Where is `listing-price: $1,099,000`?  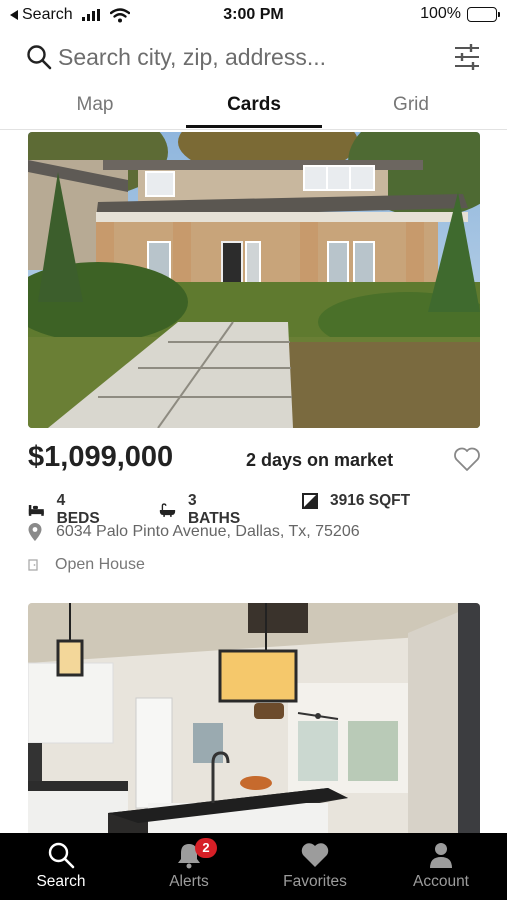 listing-price: $1,099,000 is located at coordinates (101, 457).